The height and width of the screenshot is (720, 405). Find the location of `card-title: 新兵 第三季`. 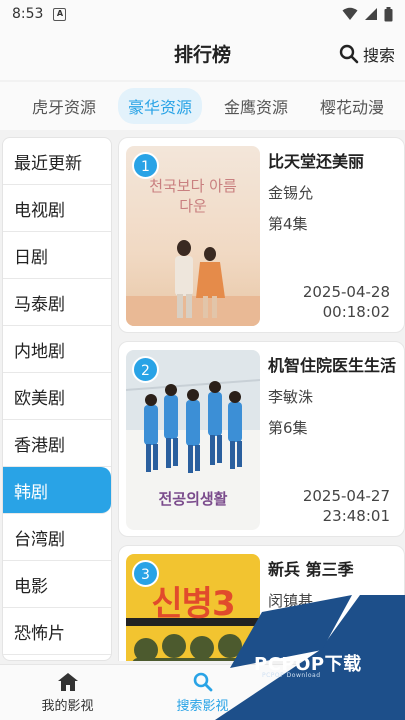

card-title: 新兵 第三季 is located at coordinates (311, 569).